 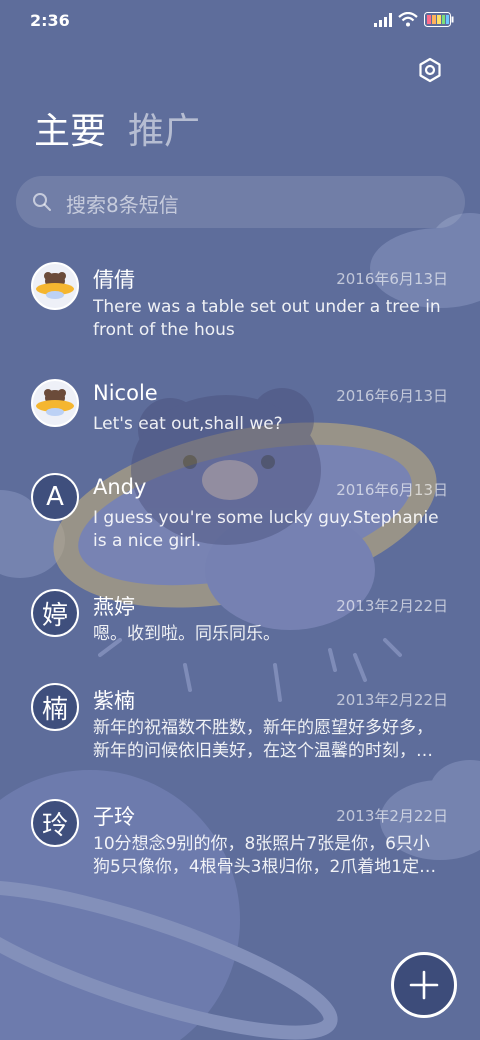 What do you see at coordinates (55, 613) in the screenshot?
I see `avatar: 婷` at bounding box center [55, 613].